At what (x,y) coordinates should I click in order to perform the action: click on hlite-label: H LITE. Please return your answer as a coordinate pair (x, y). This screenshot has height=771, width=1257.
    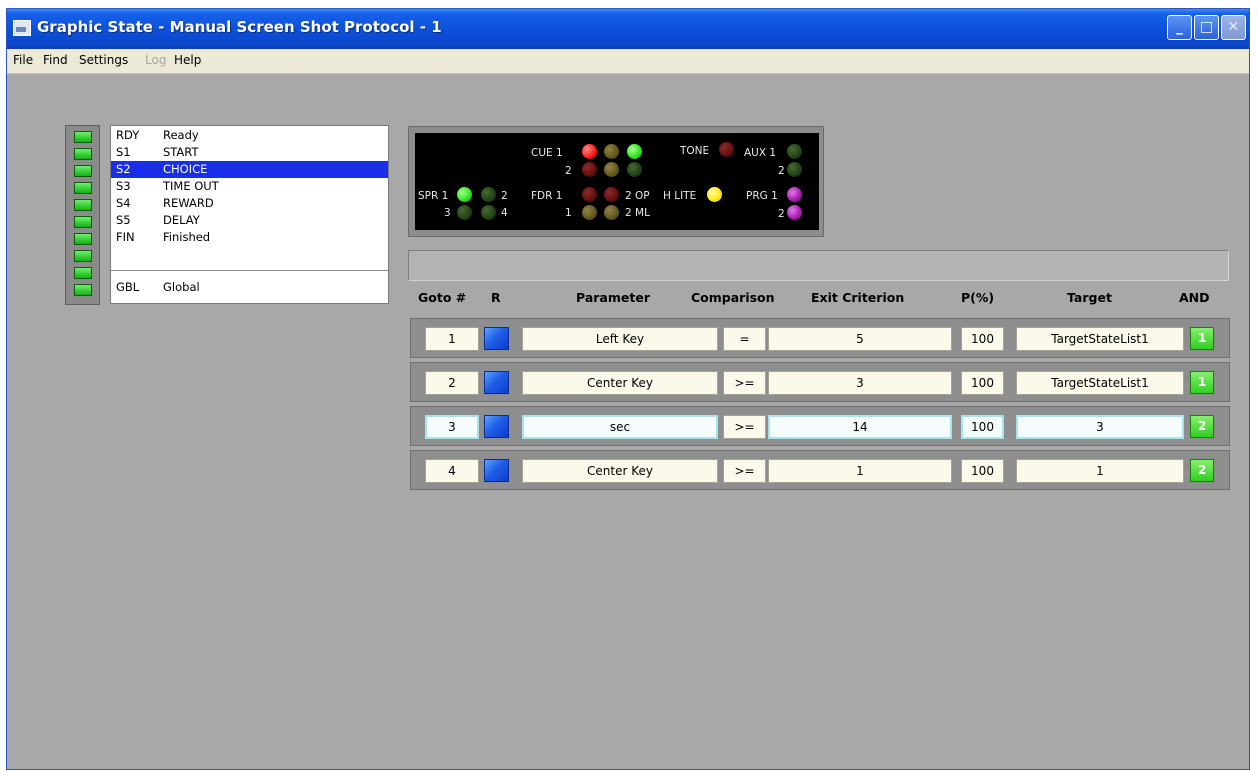
    Looking at the image, I should click on (680, 196).